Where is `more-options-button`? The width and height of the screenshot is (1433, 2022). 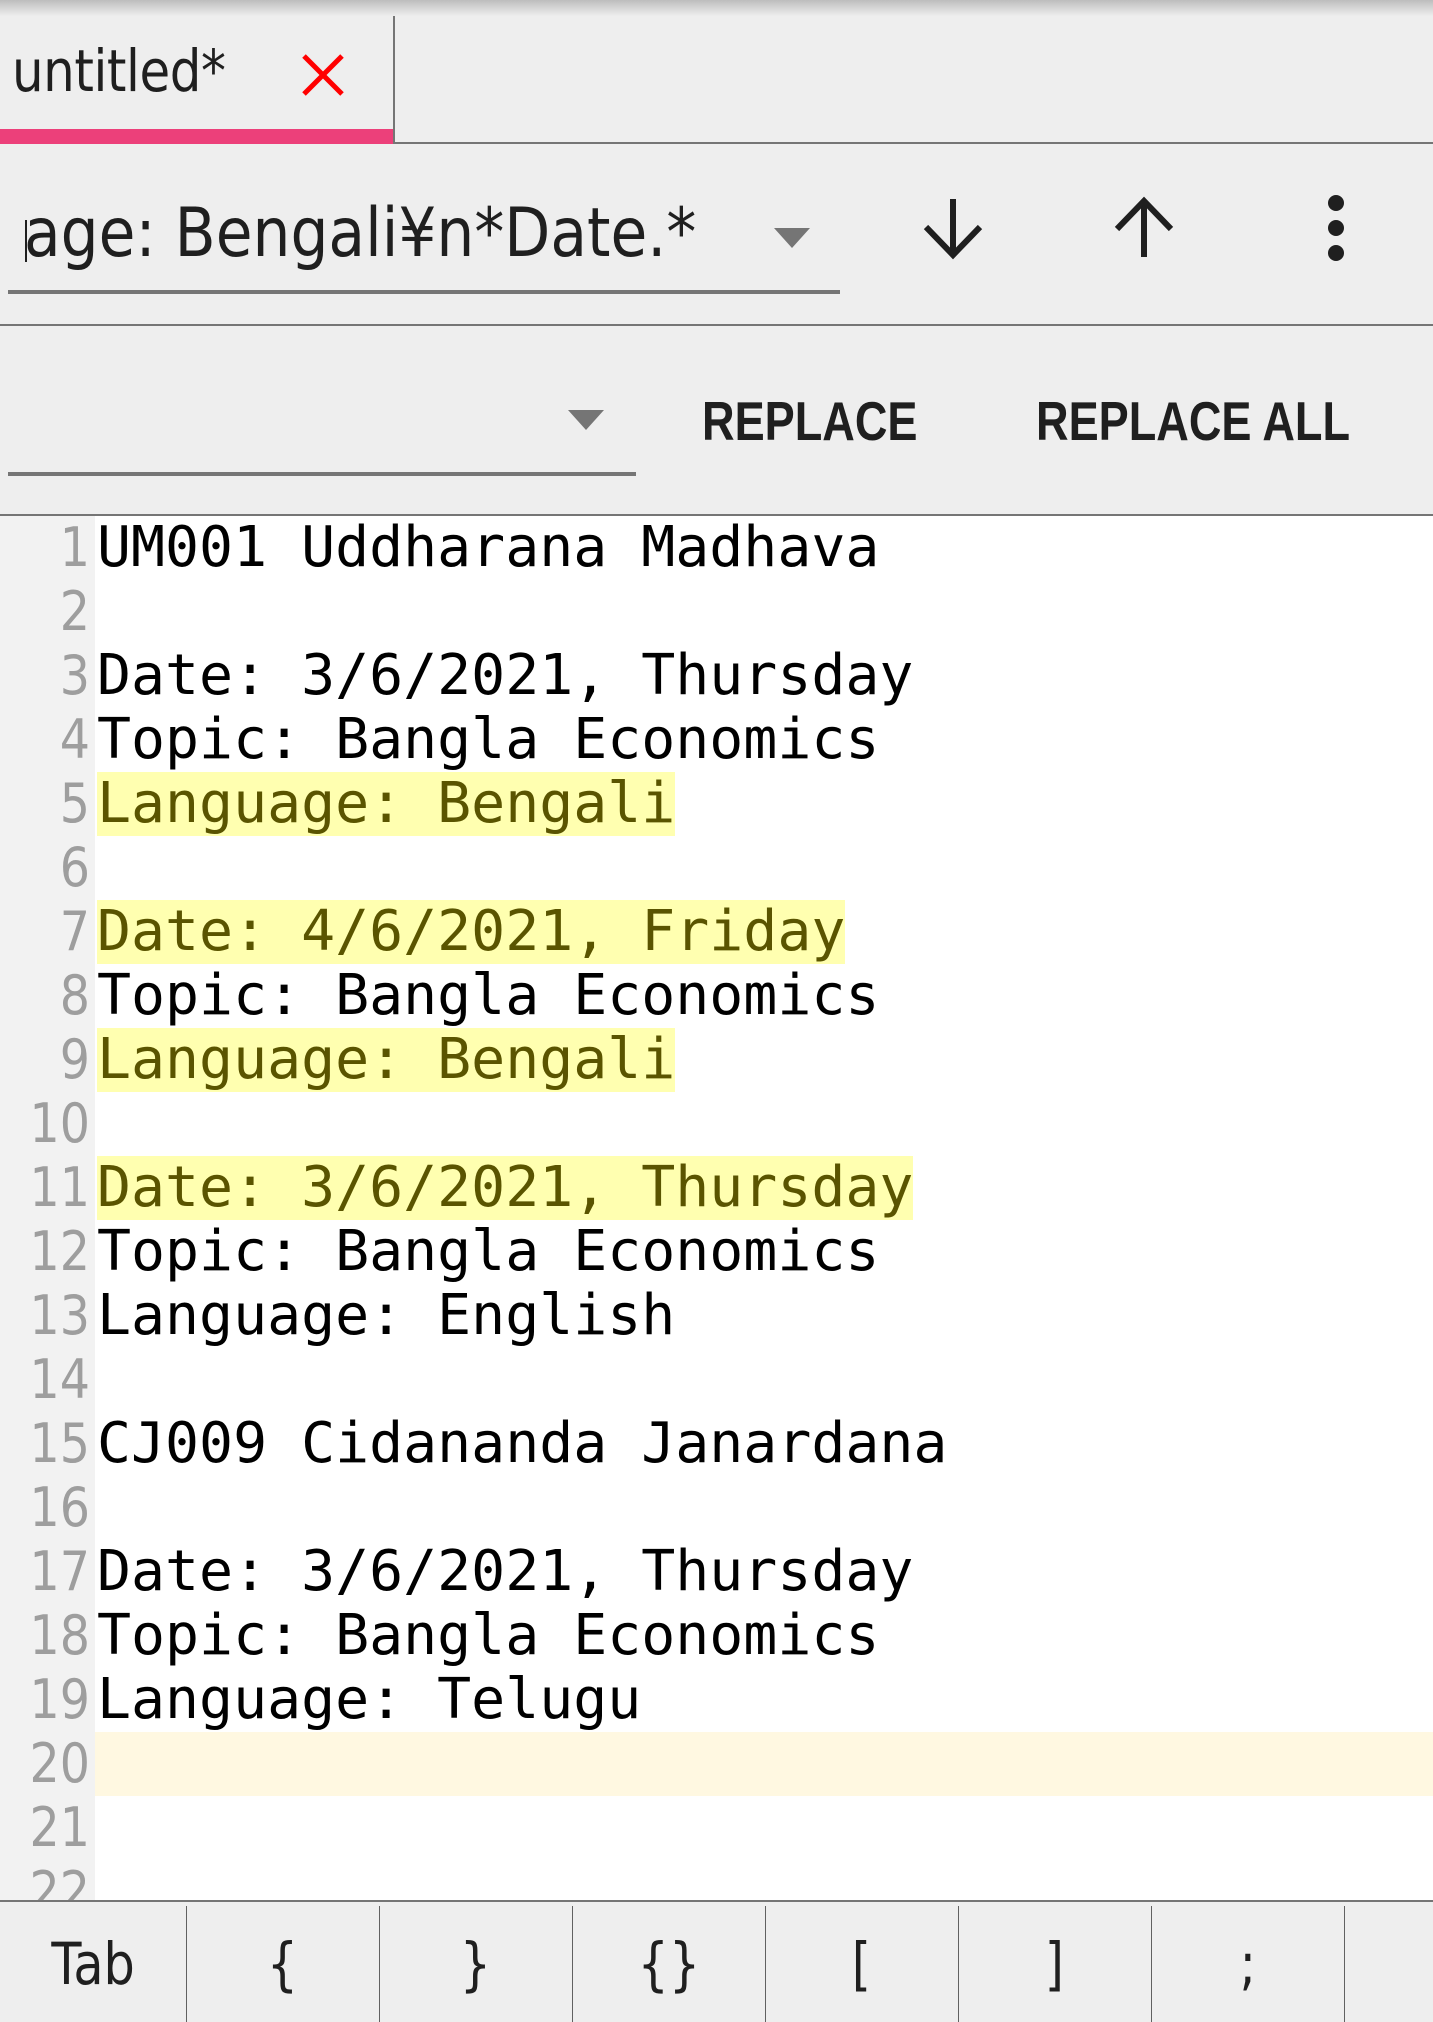
more-options-button is located at coordinates (1336, 230).